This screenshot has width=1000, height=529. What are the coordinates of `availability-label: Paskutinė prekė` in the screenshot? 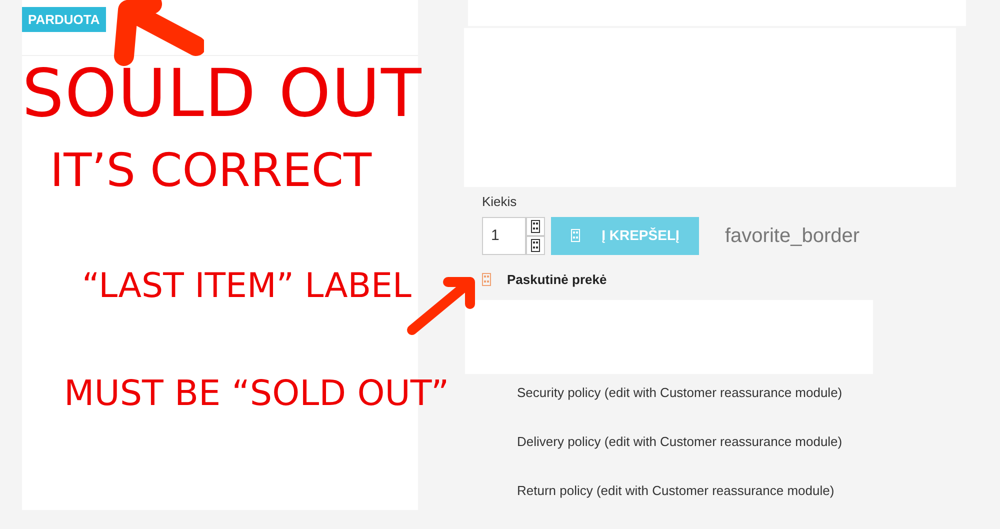 It's located at (557, 279).